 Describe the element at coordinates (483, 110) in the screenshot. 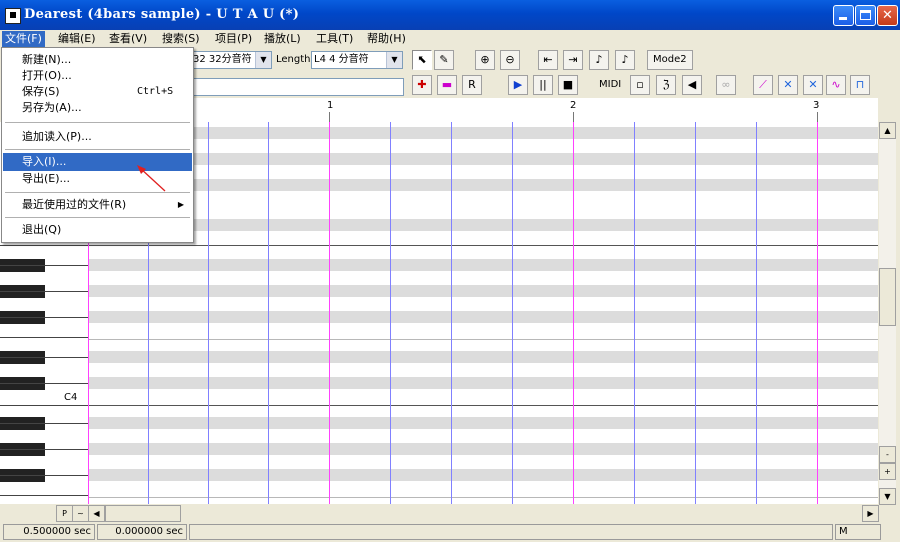

I see `measure-ruler: 1 2 3` at that location.